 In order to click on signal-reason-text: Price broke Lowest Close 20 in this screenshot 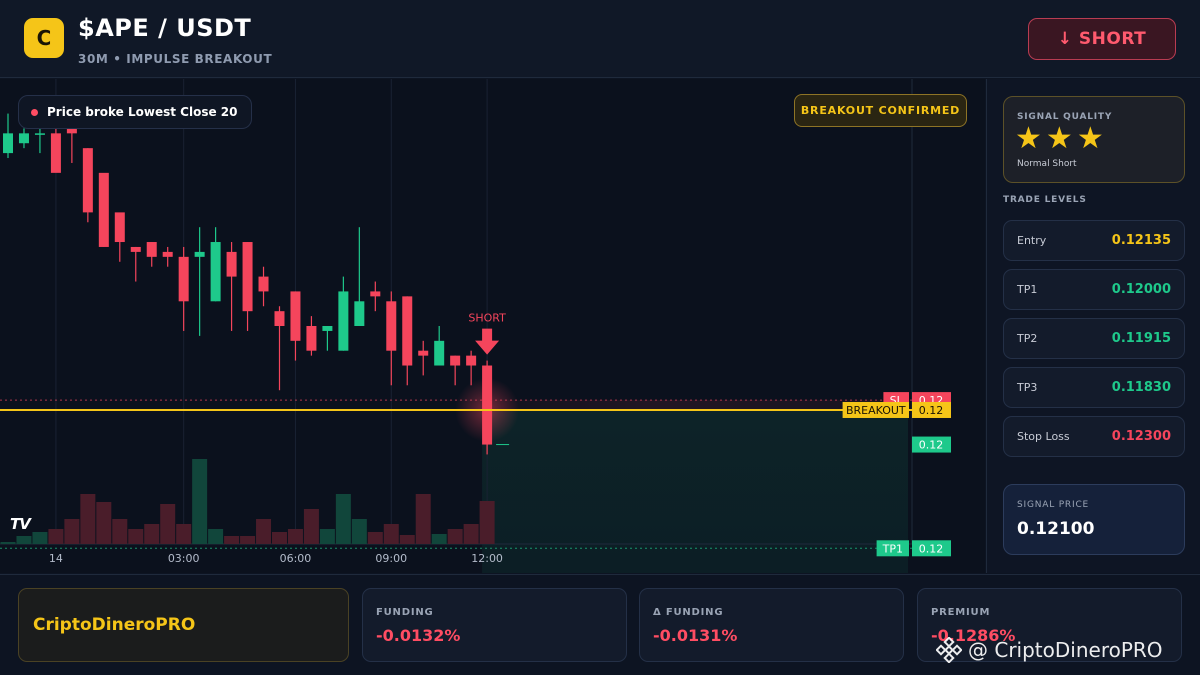, I will do `click(142, 112)`.